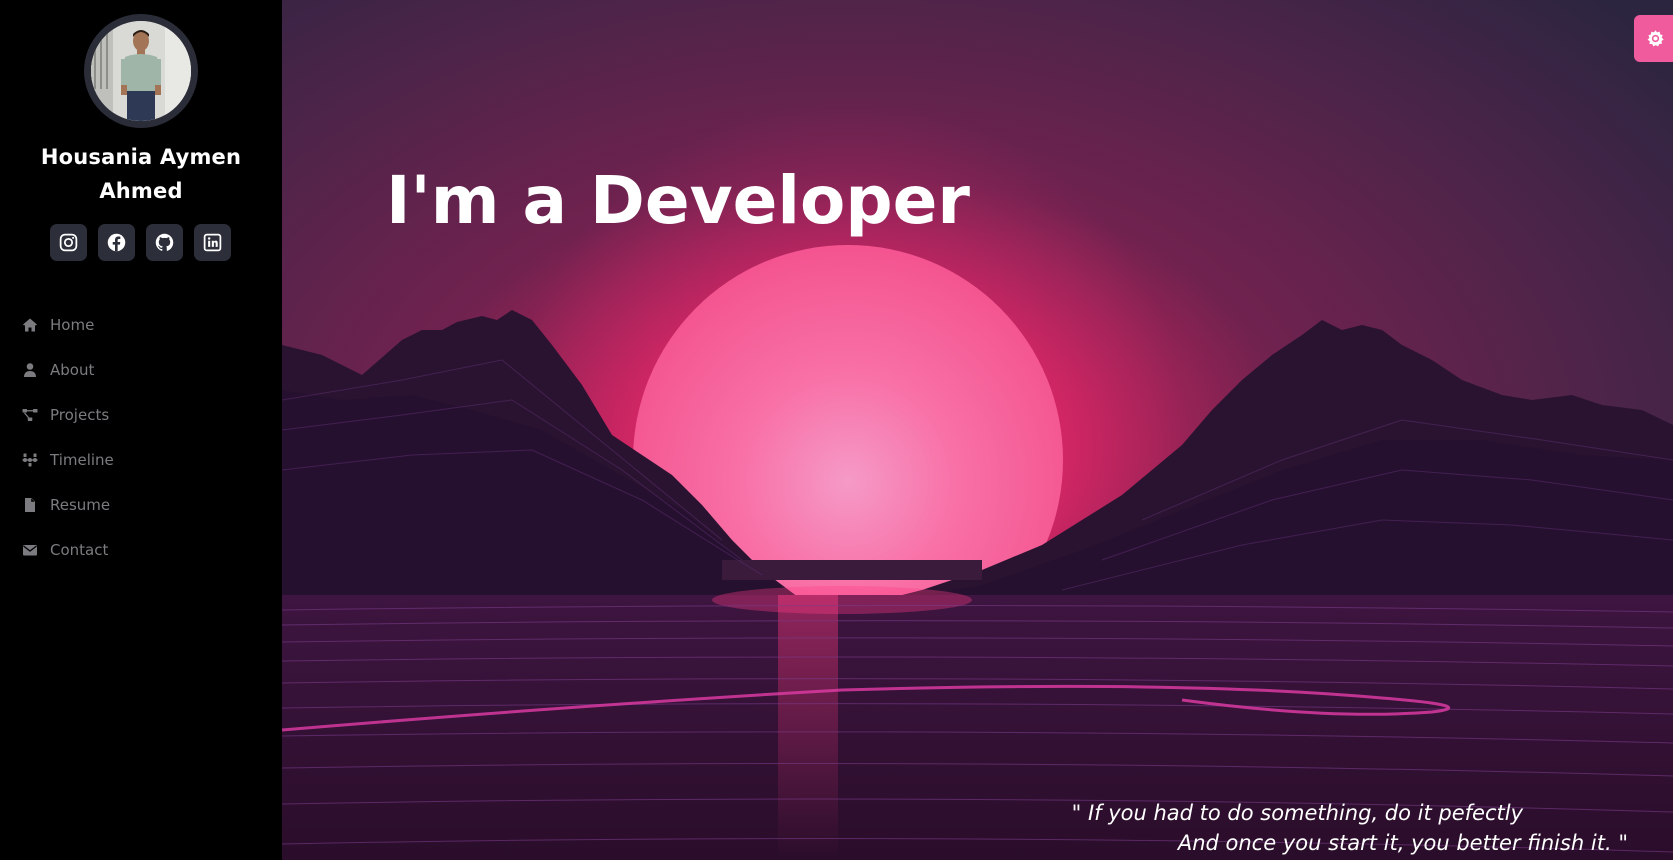 The width and height of the screenshot is (1673, 860). I want to click on nav-label-projects: Projects, so click(80, 414).